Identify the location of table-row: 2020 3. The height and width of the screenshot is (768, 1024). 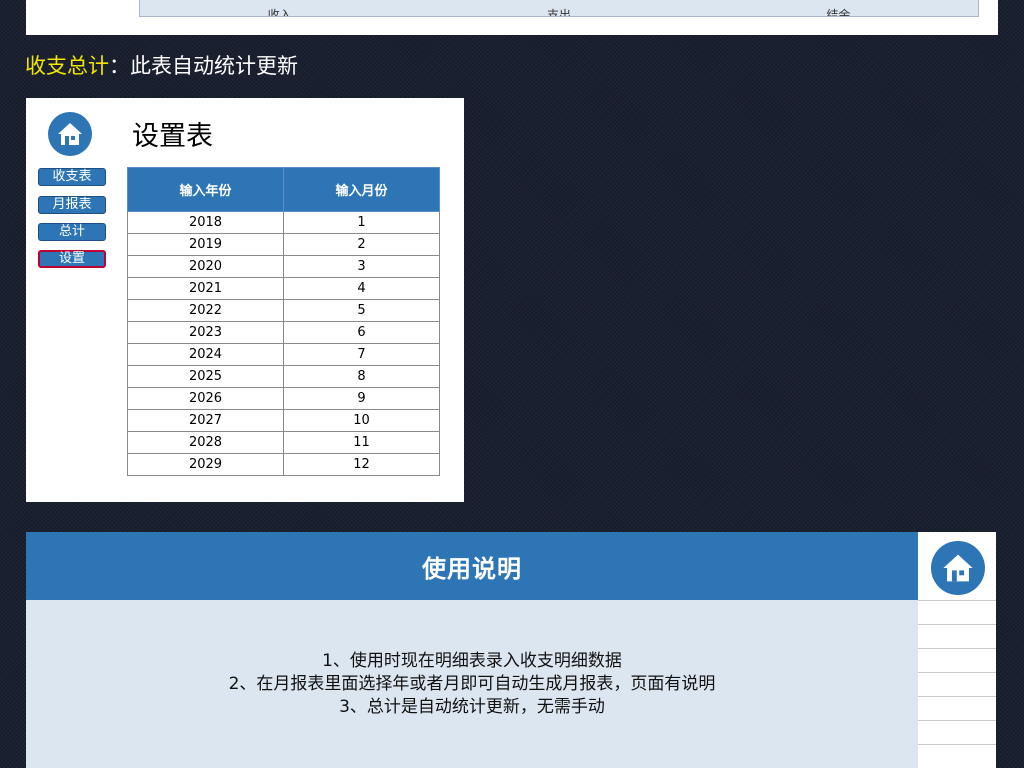
(283, 266).